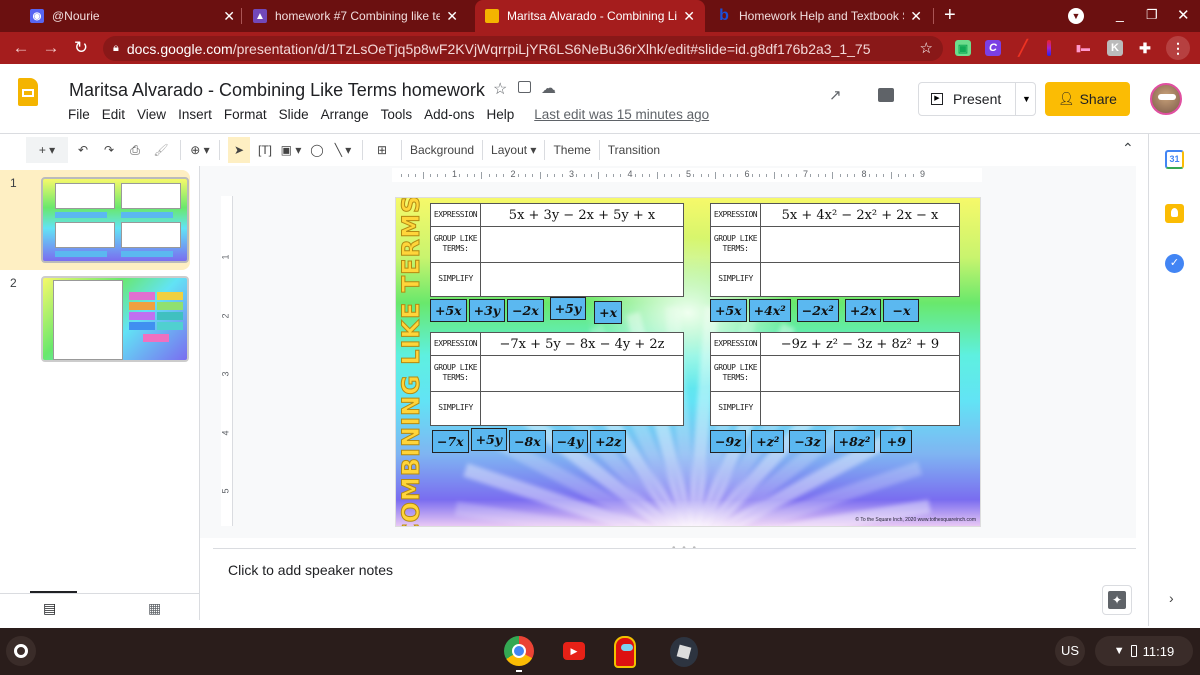 This screenshot has width=1200, height=675. I want to click on activity-dashboard-icon: ↗, so click(835, 95).